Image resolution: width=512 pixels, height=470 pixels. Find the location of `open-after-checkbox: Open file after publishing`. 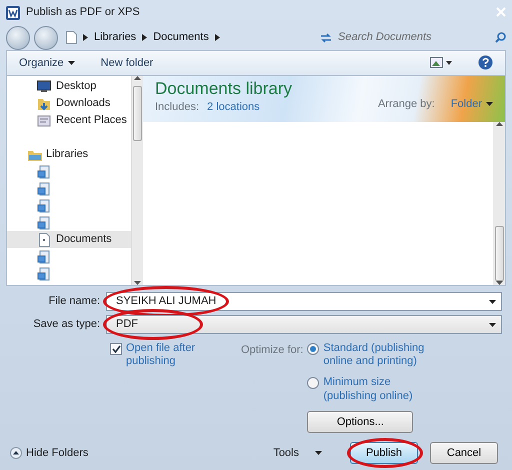

open-after-checkbox: Open file after publishing is located at coordinates (160, 387).